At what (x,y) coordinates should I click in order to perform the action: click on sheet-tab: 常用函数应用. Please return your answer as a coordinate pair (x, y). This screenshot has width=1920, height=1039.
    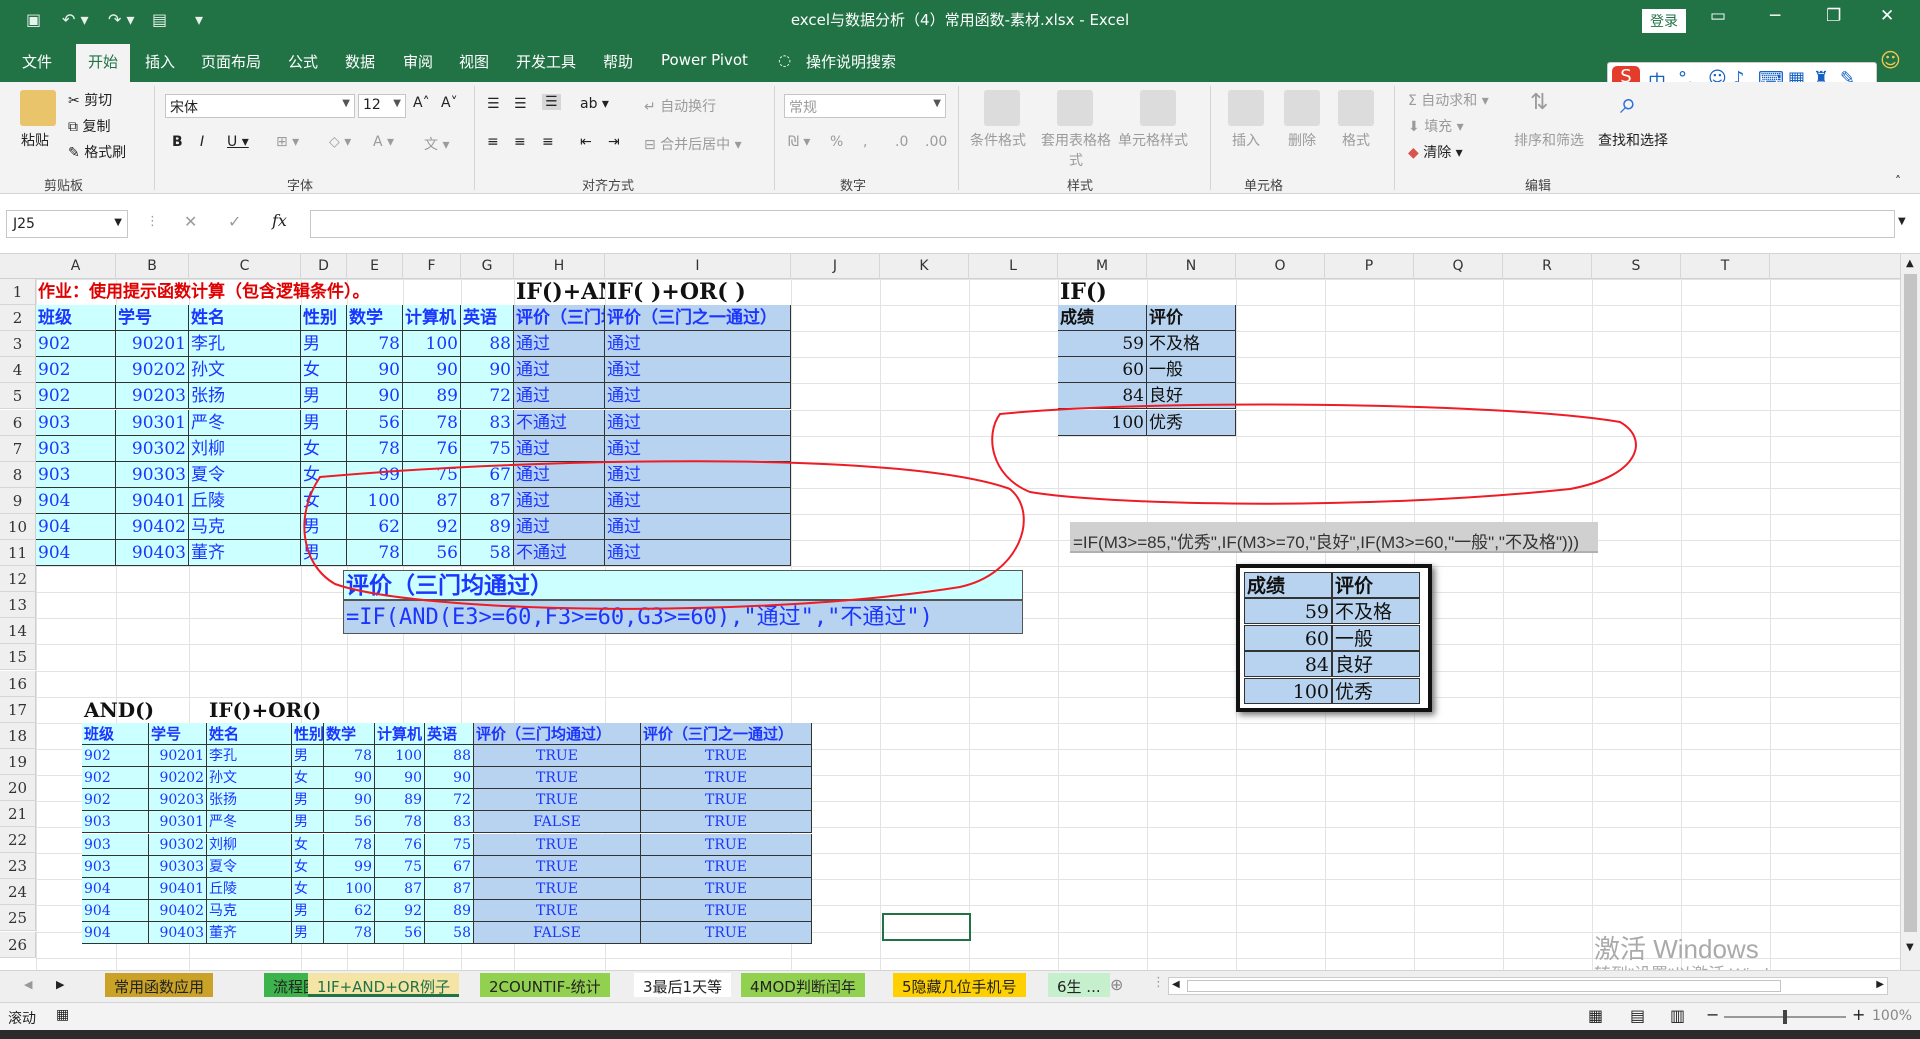
    Looking at the image, I should click on (159, 985).